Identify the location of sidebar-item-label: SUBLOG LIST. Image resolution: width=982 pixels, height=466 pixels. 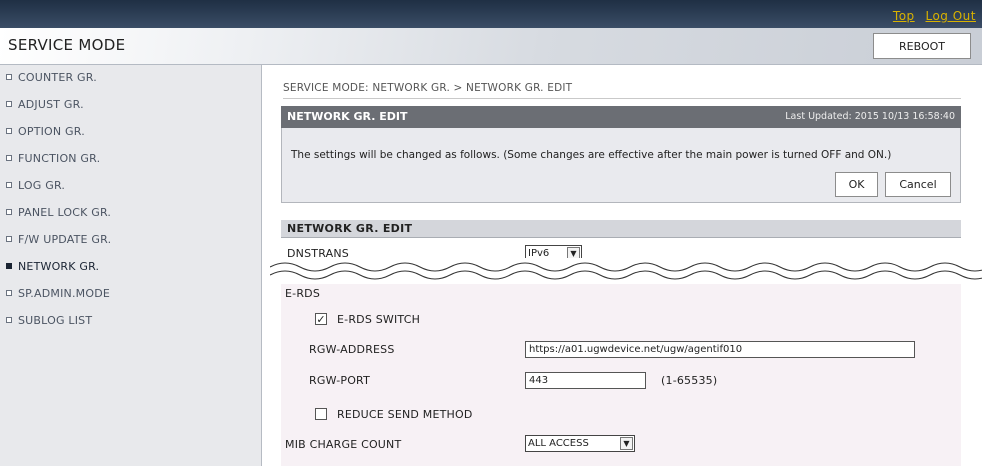
(55, 320).